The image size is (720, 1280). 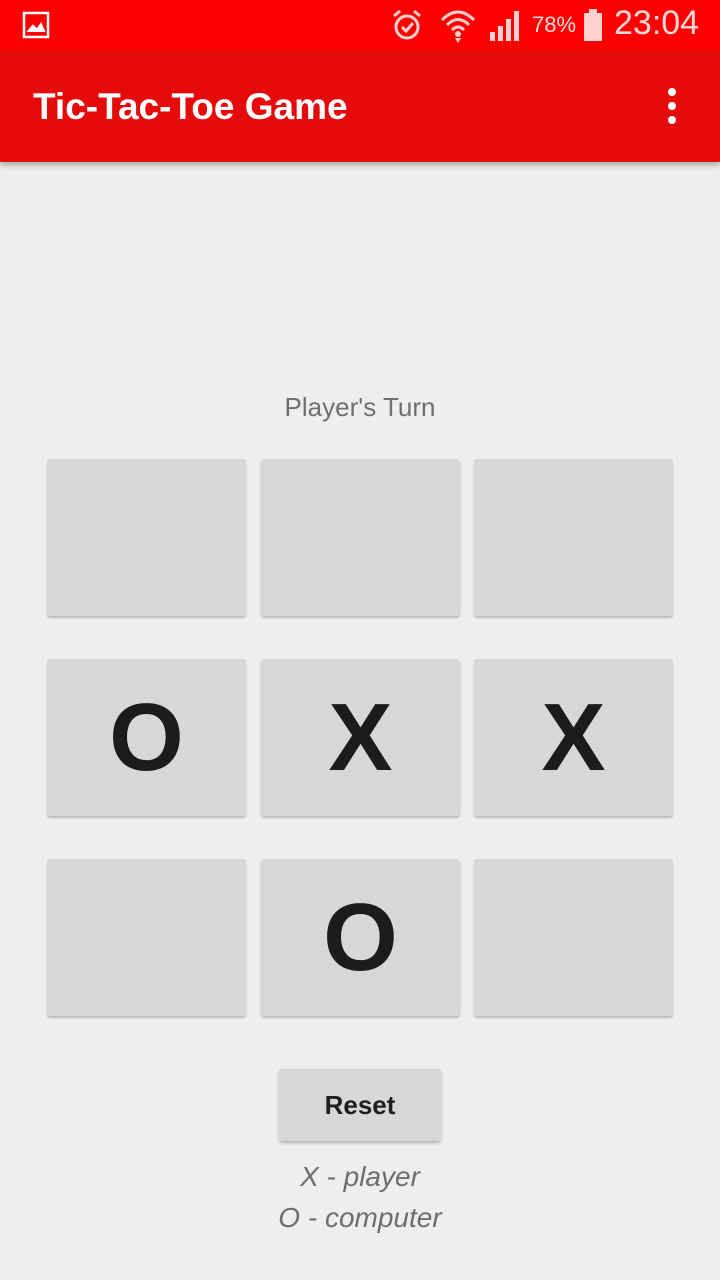 I want to click on turn-label: Player's Turn, so click(x=360, y=407).